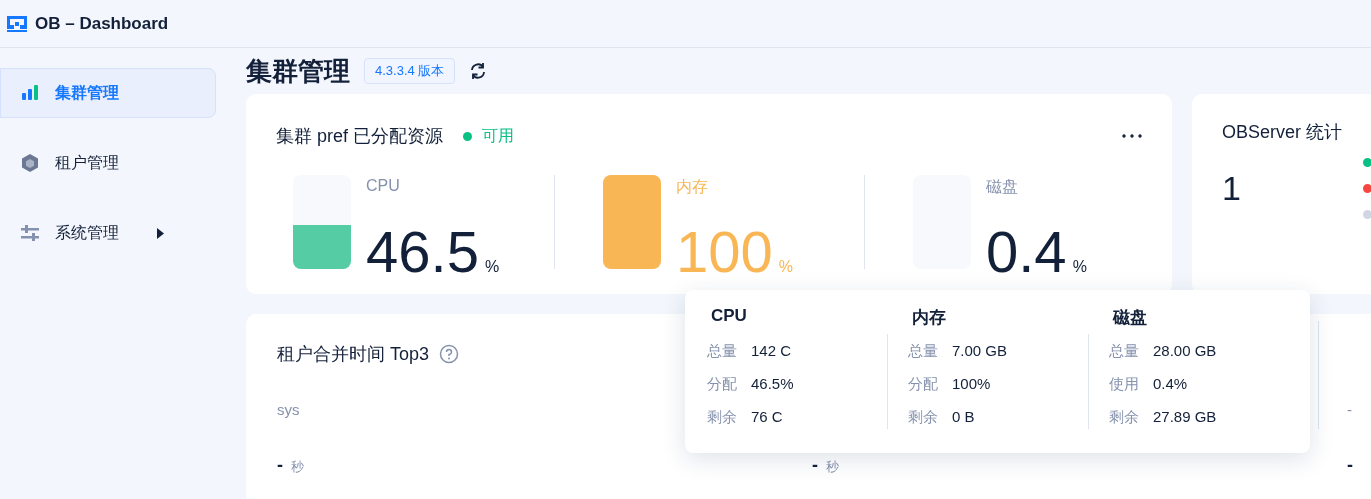  Describe the element at coordinates (771, 351) in the screenshot. I see `detail-value: 142 C` at that location.